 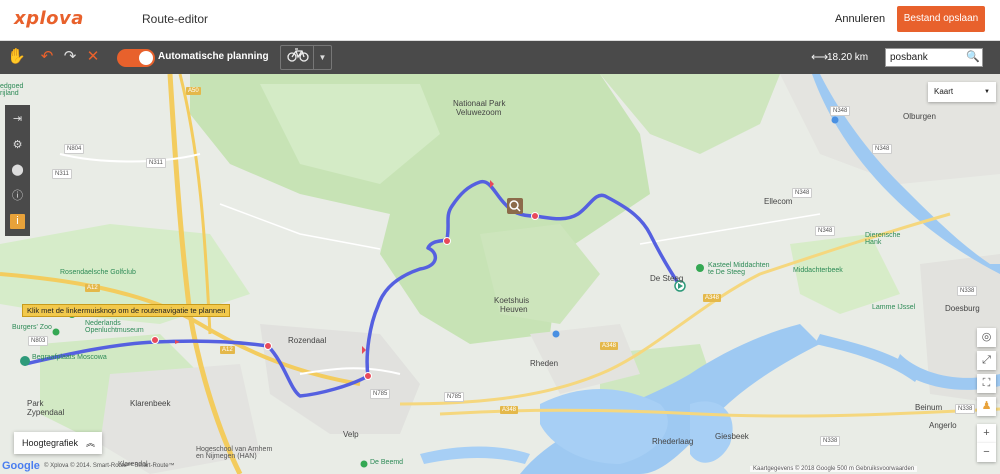 What do you see at coordinates (919, 116) in the screenshot?
I see `map-label: Olburgen` at bounding box center [919, 116].